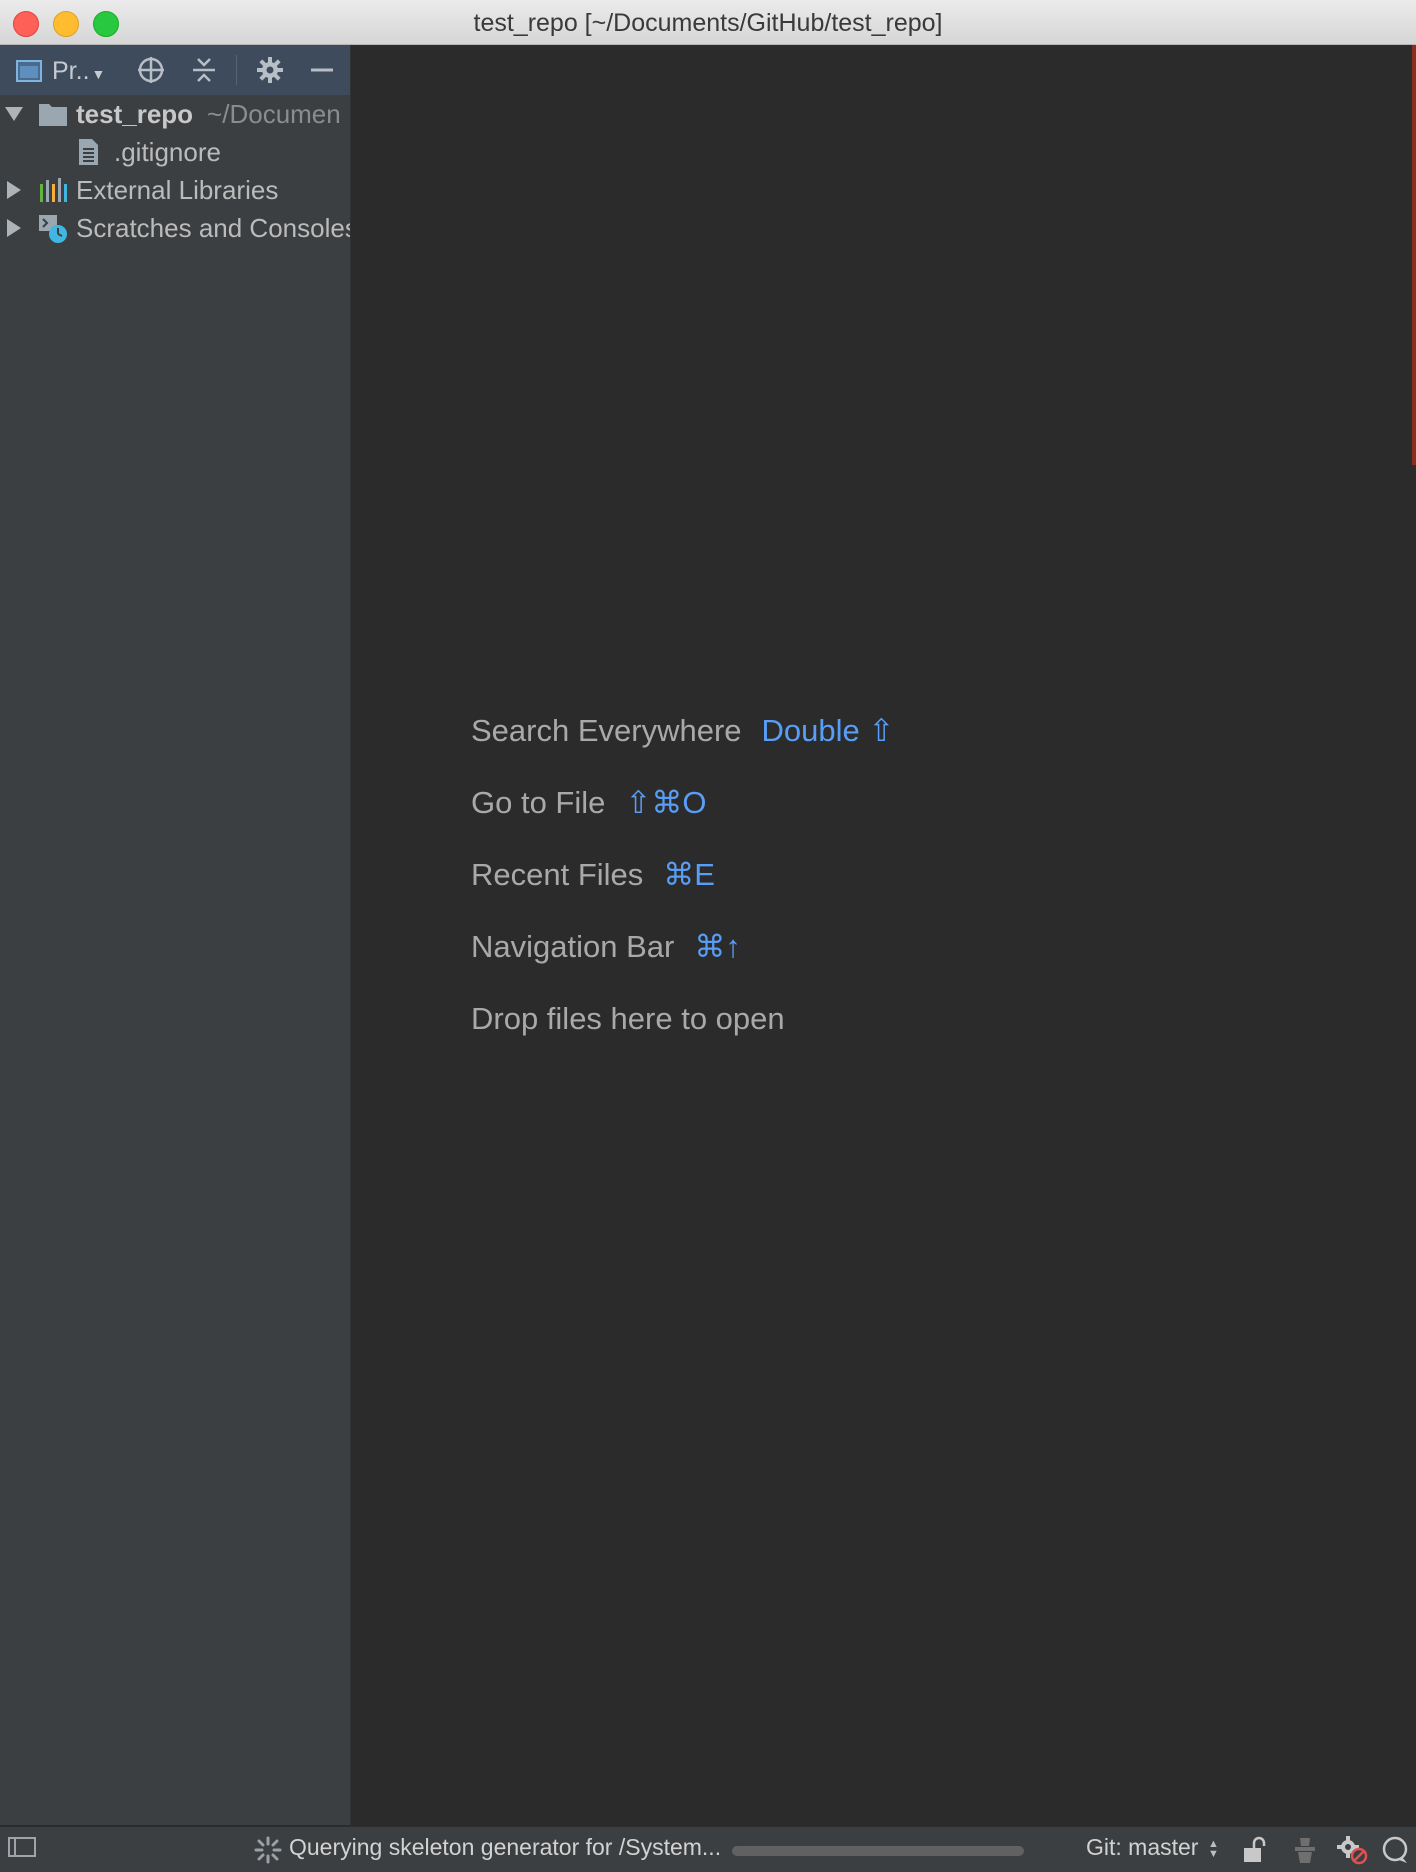  I want to click on title-bar: test_repo [~/Documents/GitHub/test_repo], so click(708, 22).